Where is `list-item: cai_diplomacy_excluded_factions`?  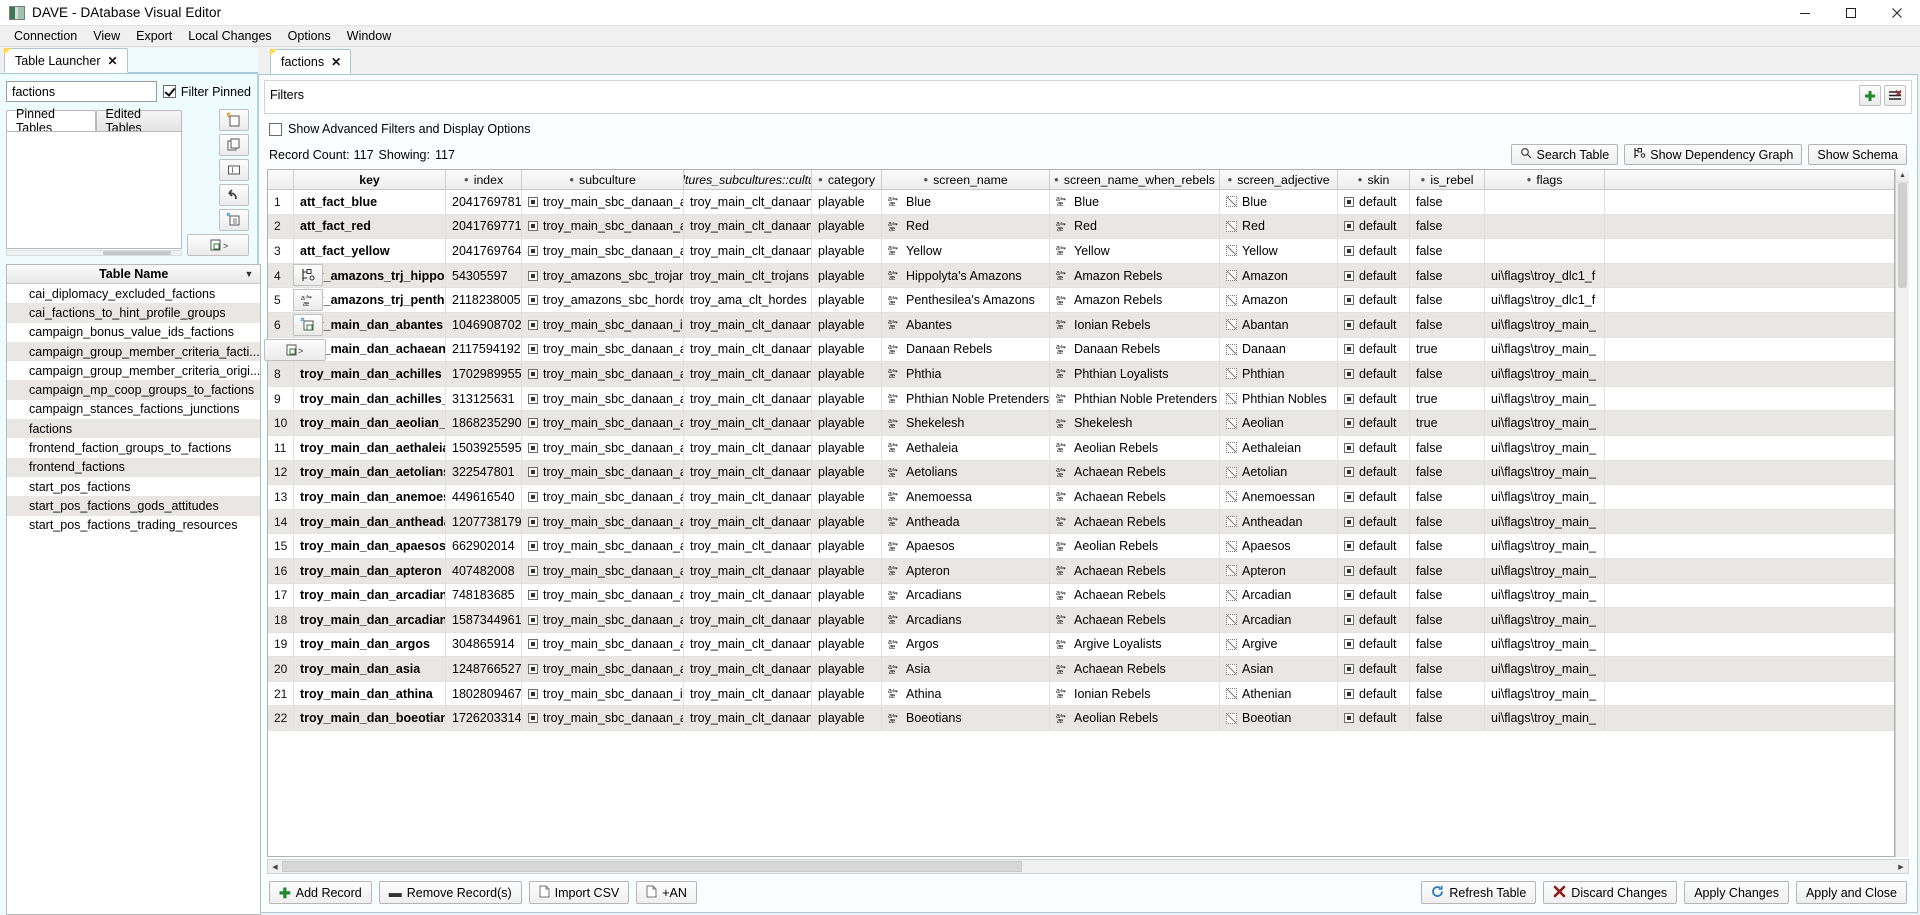 list-item: cai_diplomacy_excluded_factions is located at coordinates (133, 293).